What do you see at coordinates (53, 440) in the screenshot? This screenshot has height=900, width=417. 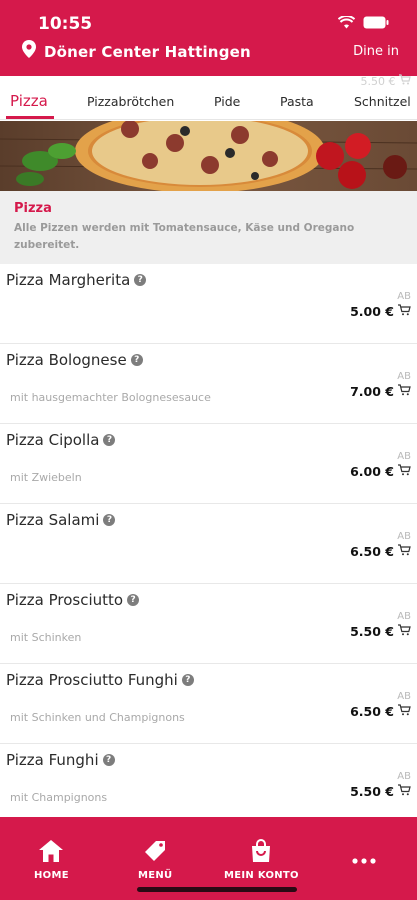 I see `item-name: Pizza Cipolla` at bounding box center [53, 440].